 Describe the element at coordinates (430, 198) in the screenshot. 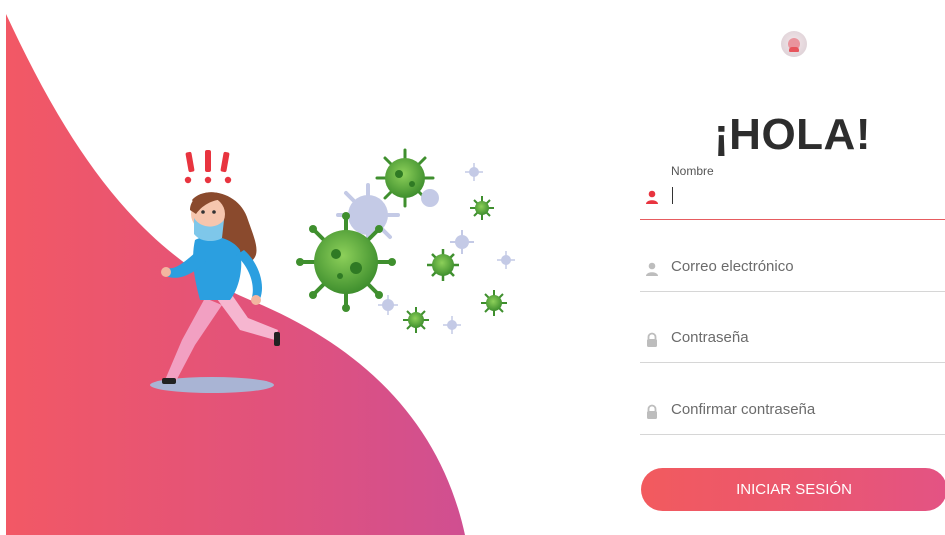

I see `virus-light-mid` at that location.